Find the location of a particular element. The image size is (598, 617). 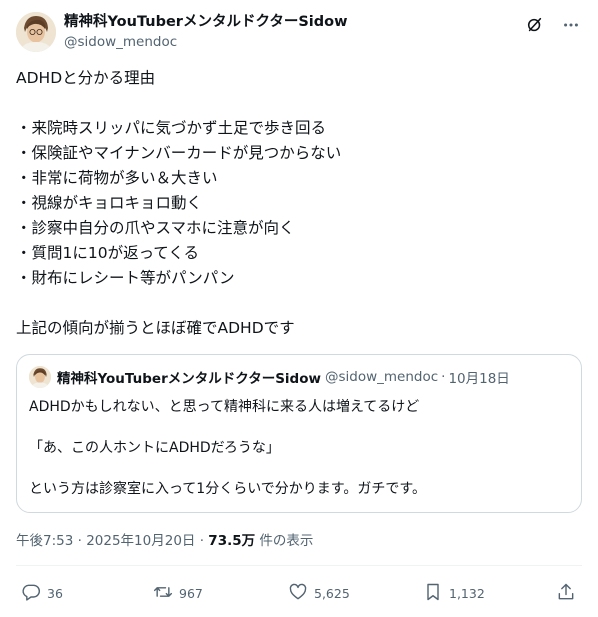

heart-icon is located at coordinates (298, 593).